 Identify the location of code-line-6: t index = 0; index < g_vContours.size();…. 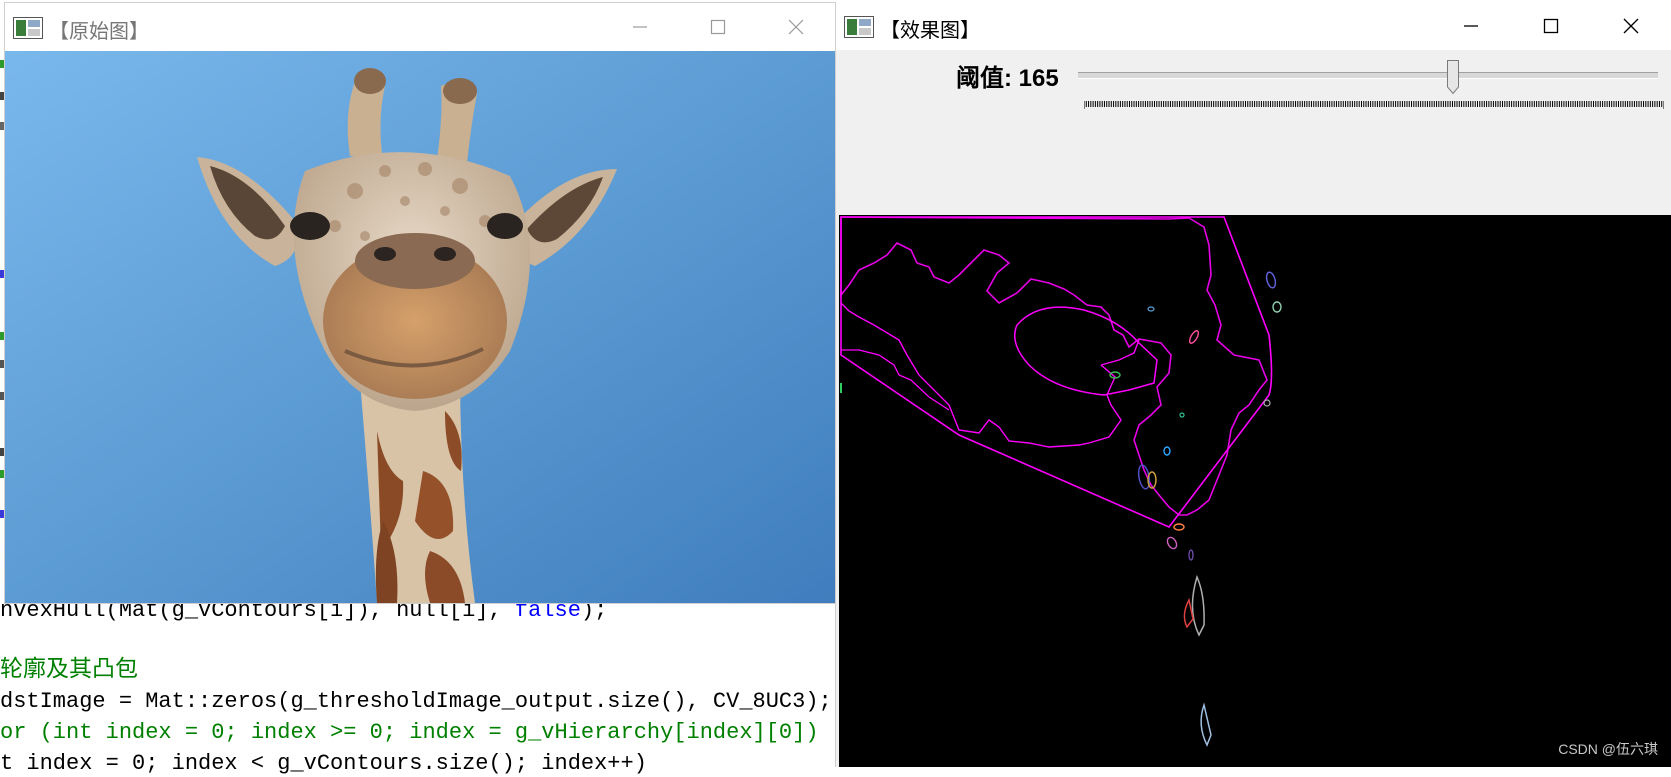
(323, 764).